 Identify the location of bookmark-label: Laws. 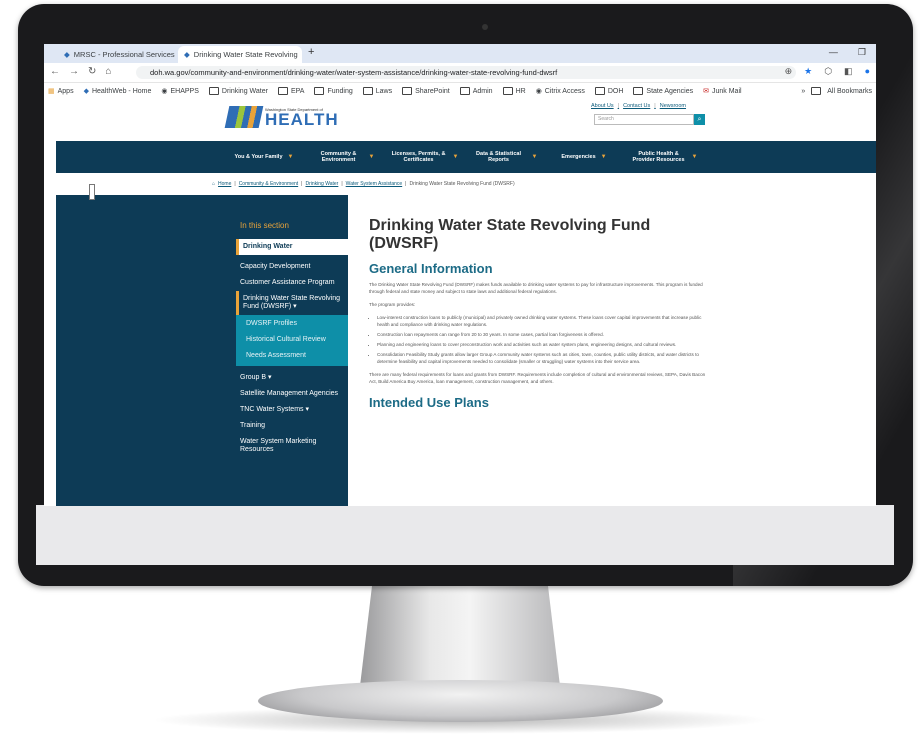
(384, 91).